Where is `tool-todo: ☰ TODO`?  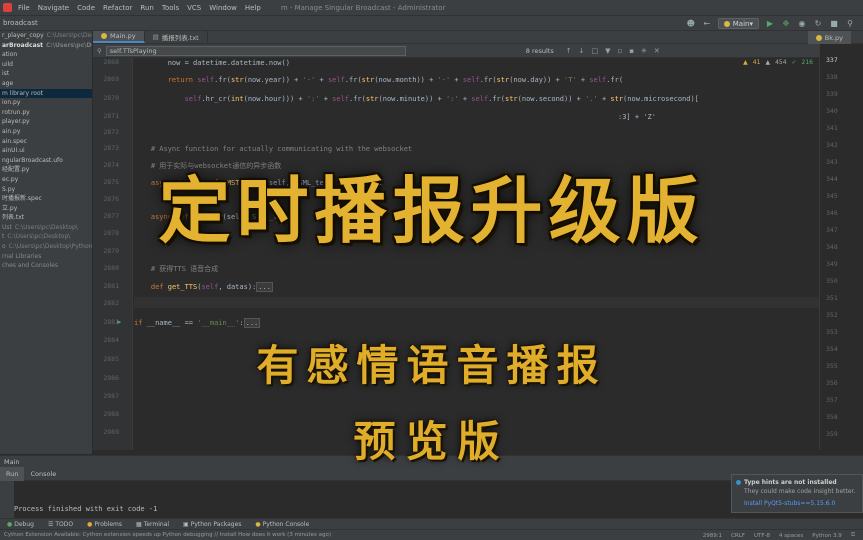 tool-todo: ☰ TODO is located at coordinates (60, 524).